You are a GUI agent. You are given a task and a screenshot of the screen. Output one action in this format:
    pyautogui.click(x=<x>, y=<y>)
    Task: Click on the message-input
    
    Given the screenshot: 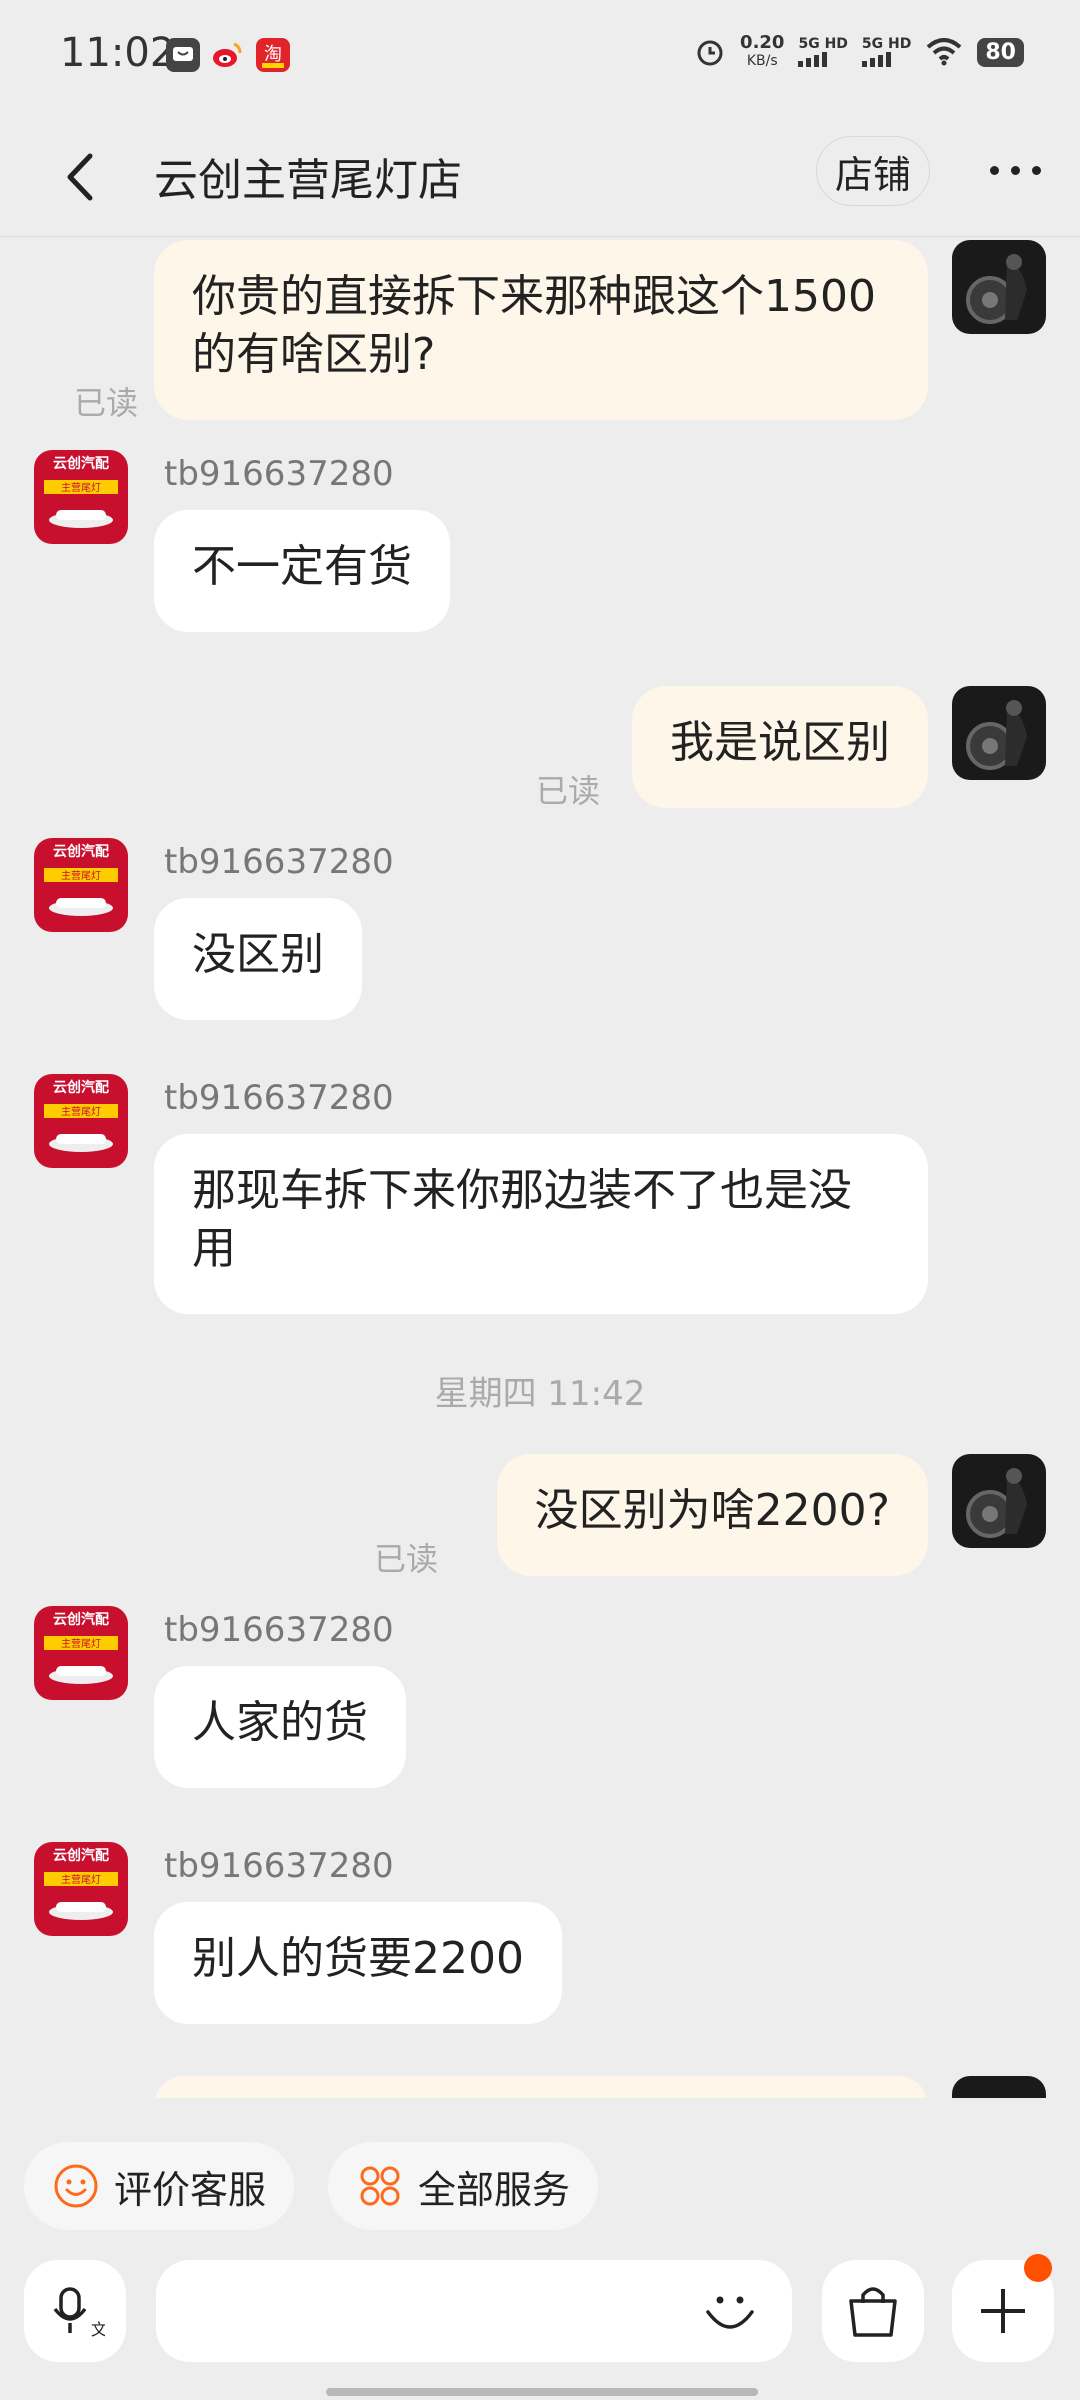 What is the action you would take?
    pyautogui.click(x=474, y=2311)
    